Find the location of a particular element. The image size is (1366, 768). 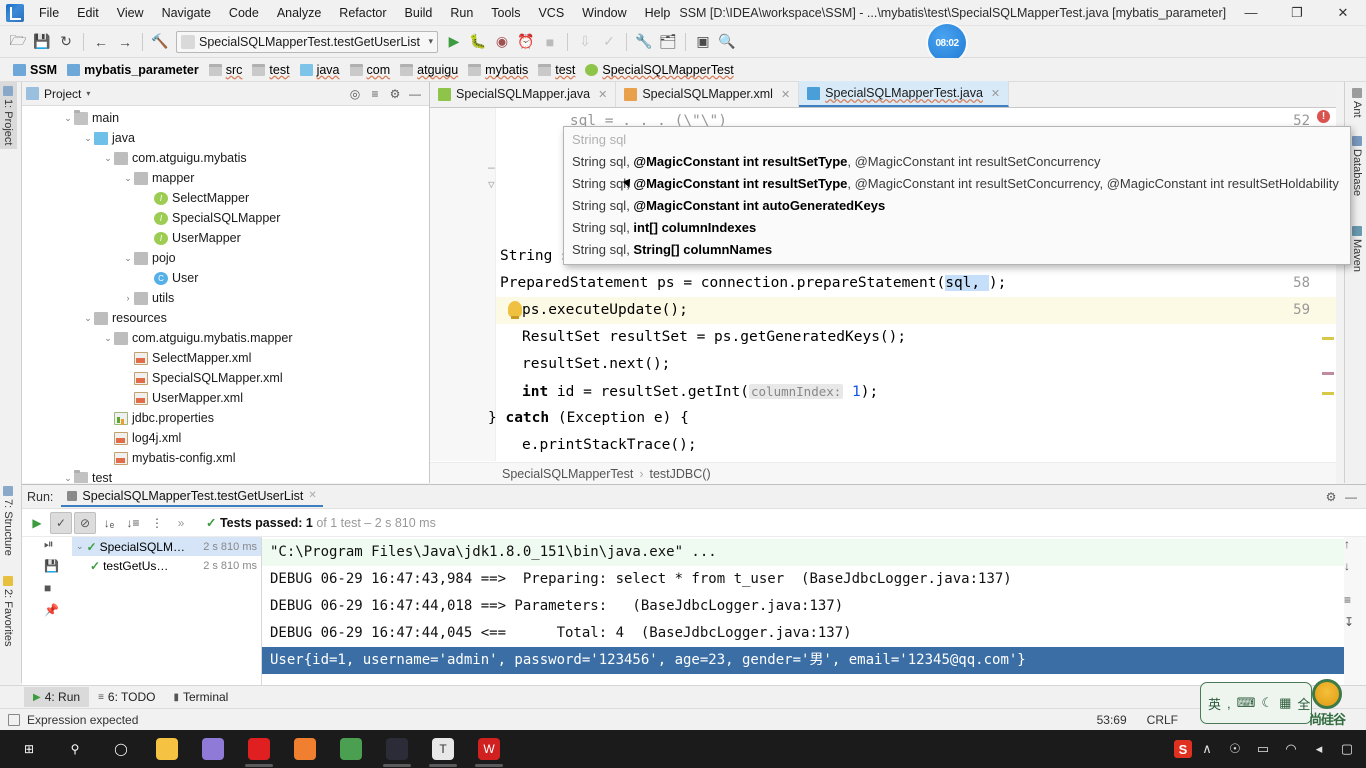

pin-tab-icon: 📌 is located at coordinates (55, 614).